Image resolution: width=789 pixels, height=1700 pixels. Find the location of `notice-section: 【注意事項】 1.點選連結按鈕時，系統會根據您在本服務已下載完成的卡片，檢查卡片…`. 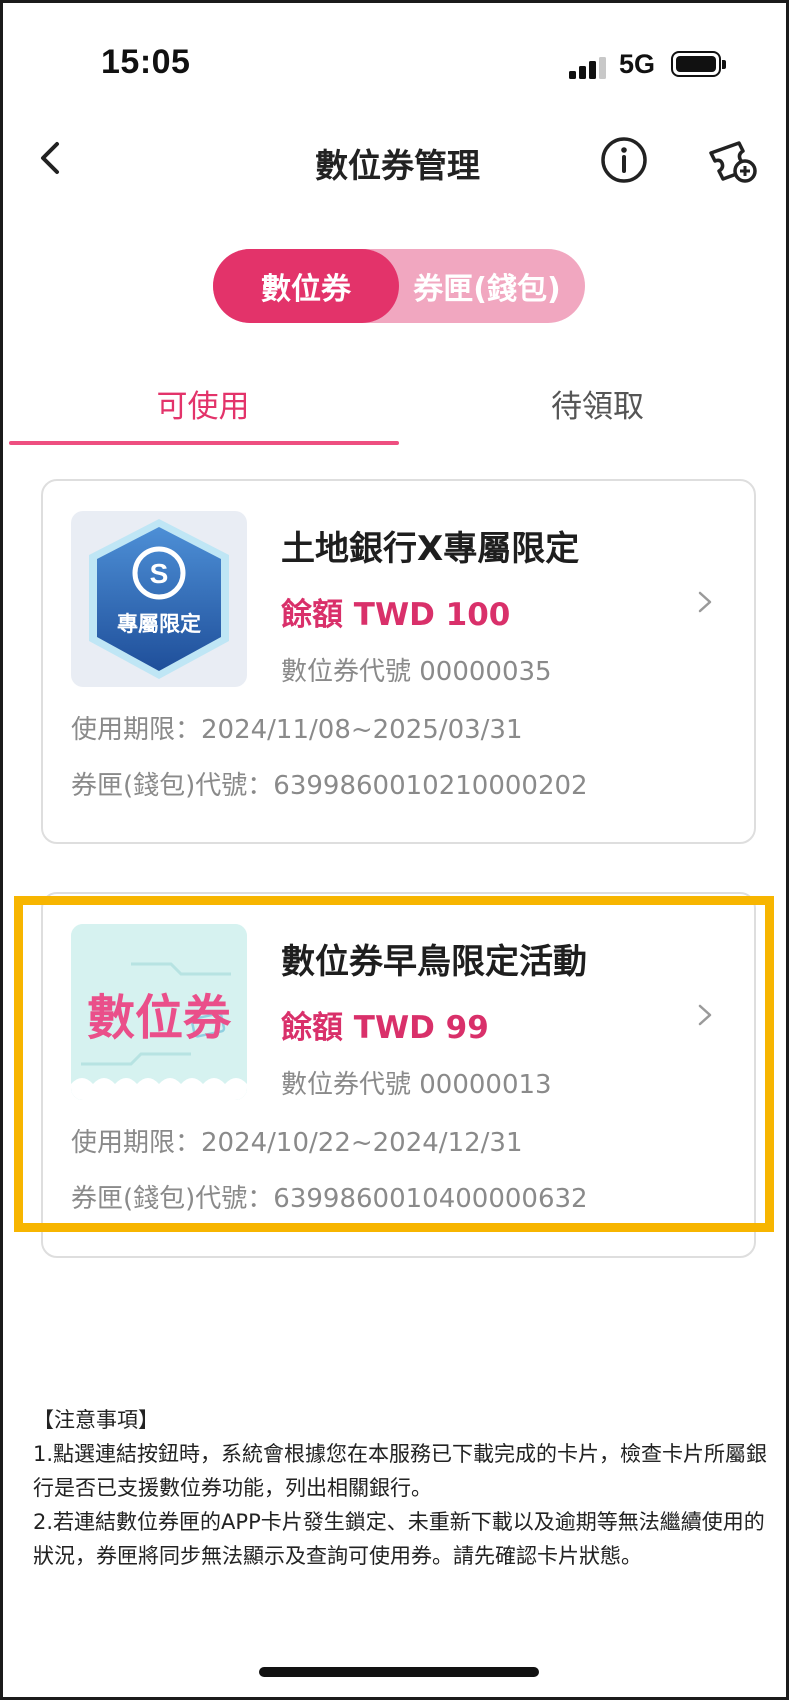

notice-section: 【注意事項】 1.點選連結按鈕時，系統會根據您在本服務已下載完成的卡片，檢查卡片… is located at coordinates (403, 1488).